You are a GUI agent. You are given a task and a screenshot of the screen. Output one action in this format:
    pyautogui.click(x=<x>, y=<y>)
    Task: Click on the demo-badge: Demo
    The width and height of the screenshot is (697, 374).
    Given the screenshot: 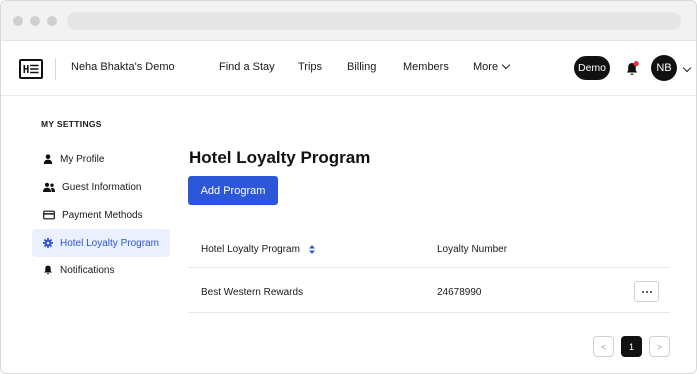 What is the action you would take?
    pyautogui.click(x=592, y=68)
    